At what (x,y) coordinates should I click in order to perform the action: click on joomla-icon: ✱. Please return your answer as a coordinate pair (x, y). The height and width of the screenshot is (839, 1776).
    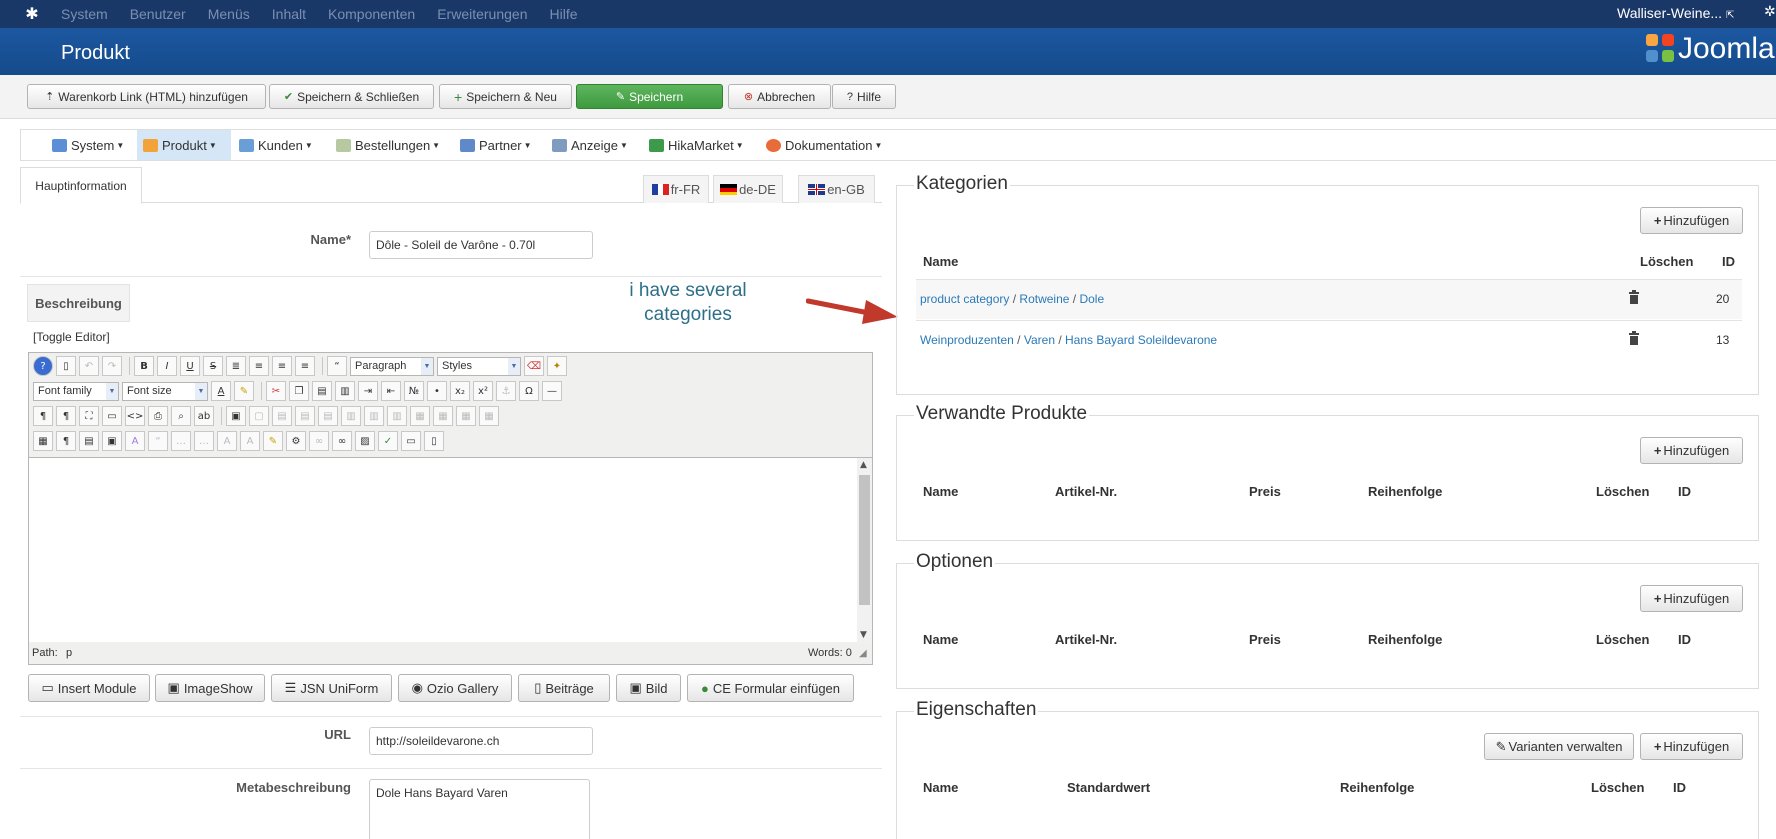
    Looking at the image, I should click on (32, 14).